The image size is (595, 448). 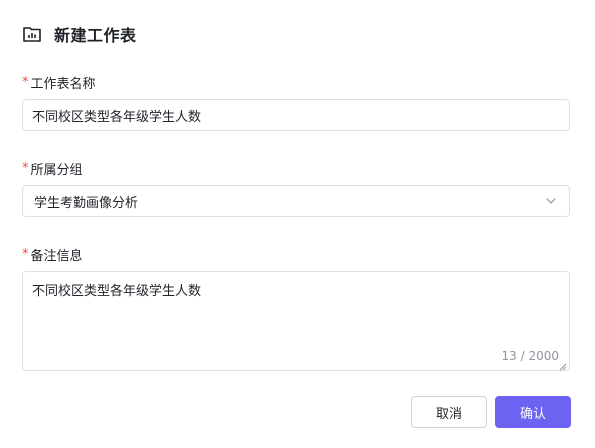 What do you see at coordinates (86, 203) in the screenshot?
I see `group-selected-value: 学生考勤画像分析` at bounding box center [86, 203].